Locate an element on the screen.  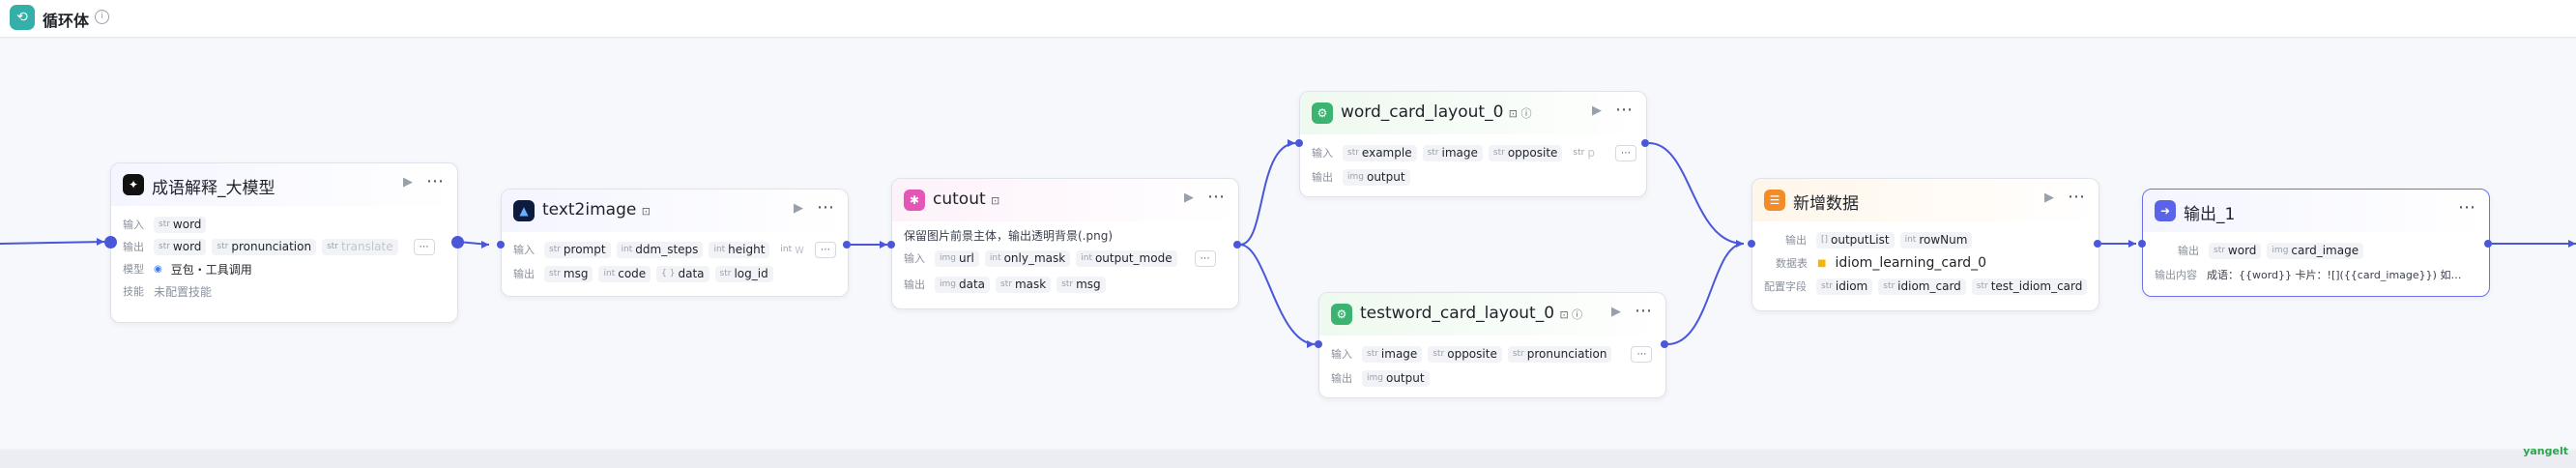
param-tag: str translate is located at coordinates (360, 247).